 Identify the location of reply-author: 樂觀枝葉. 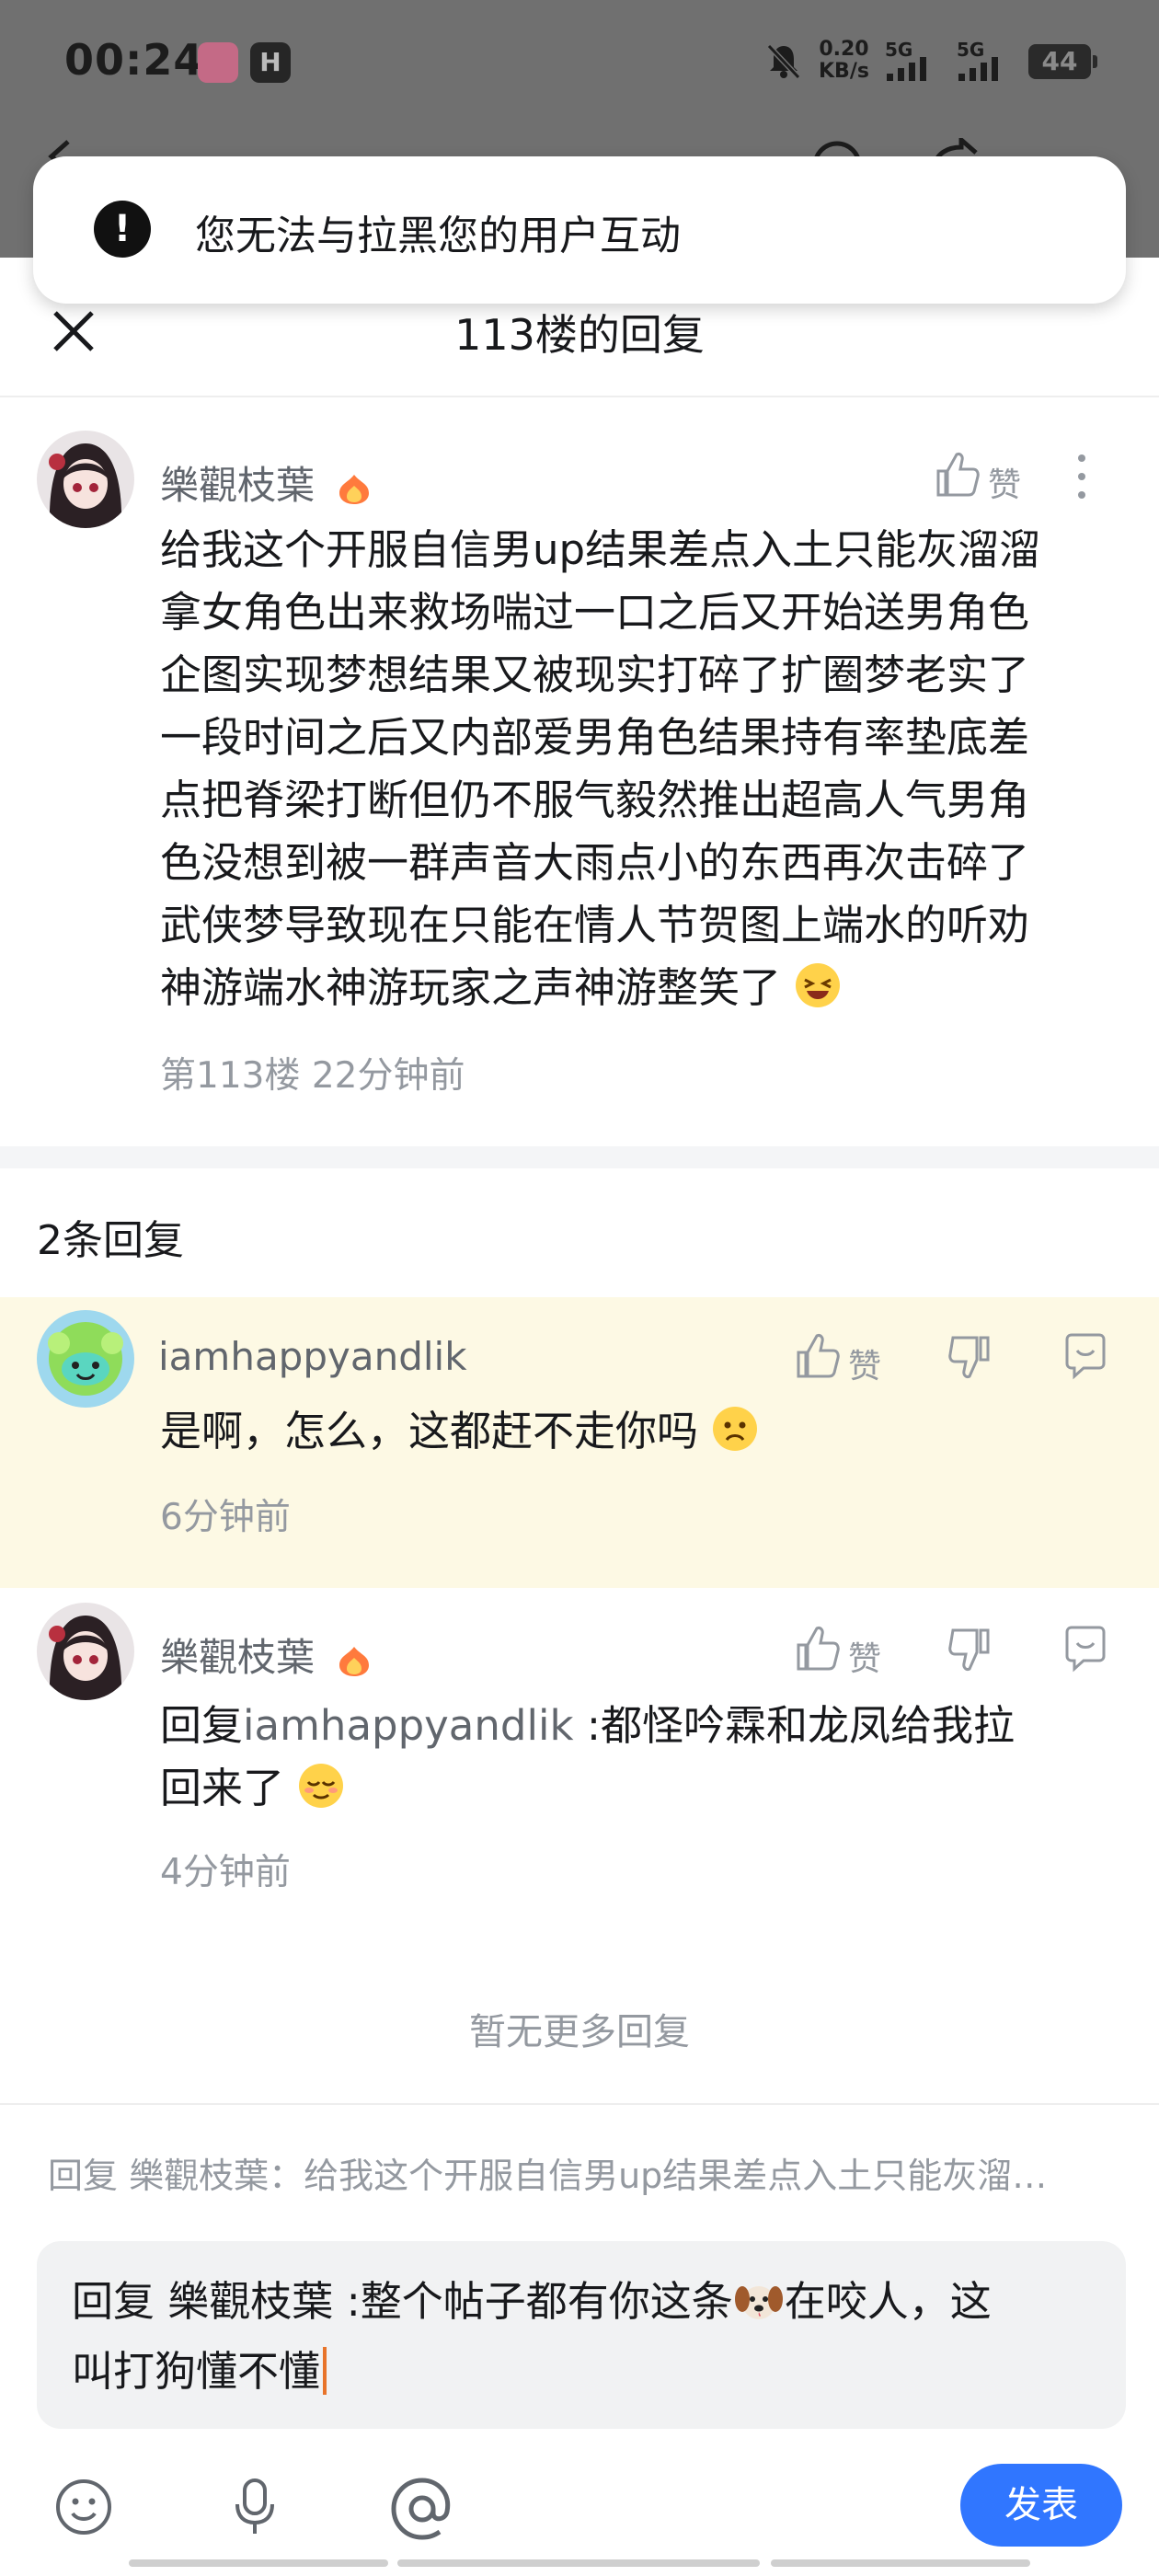
(266, 1655).